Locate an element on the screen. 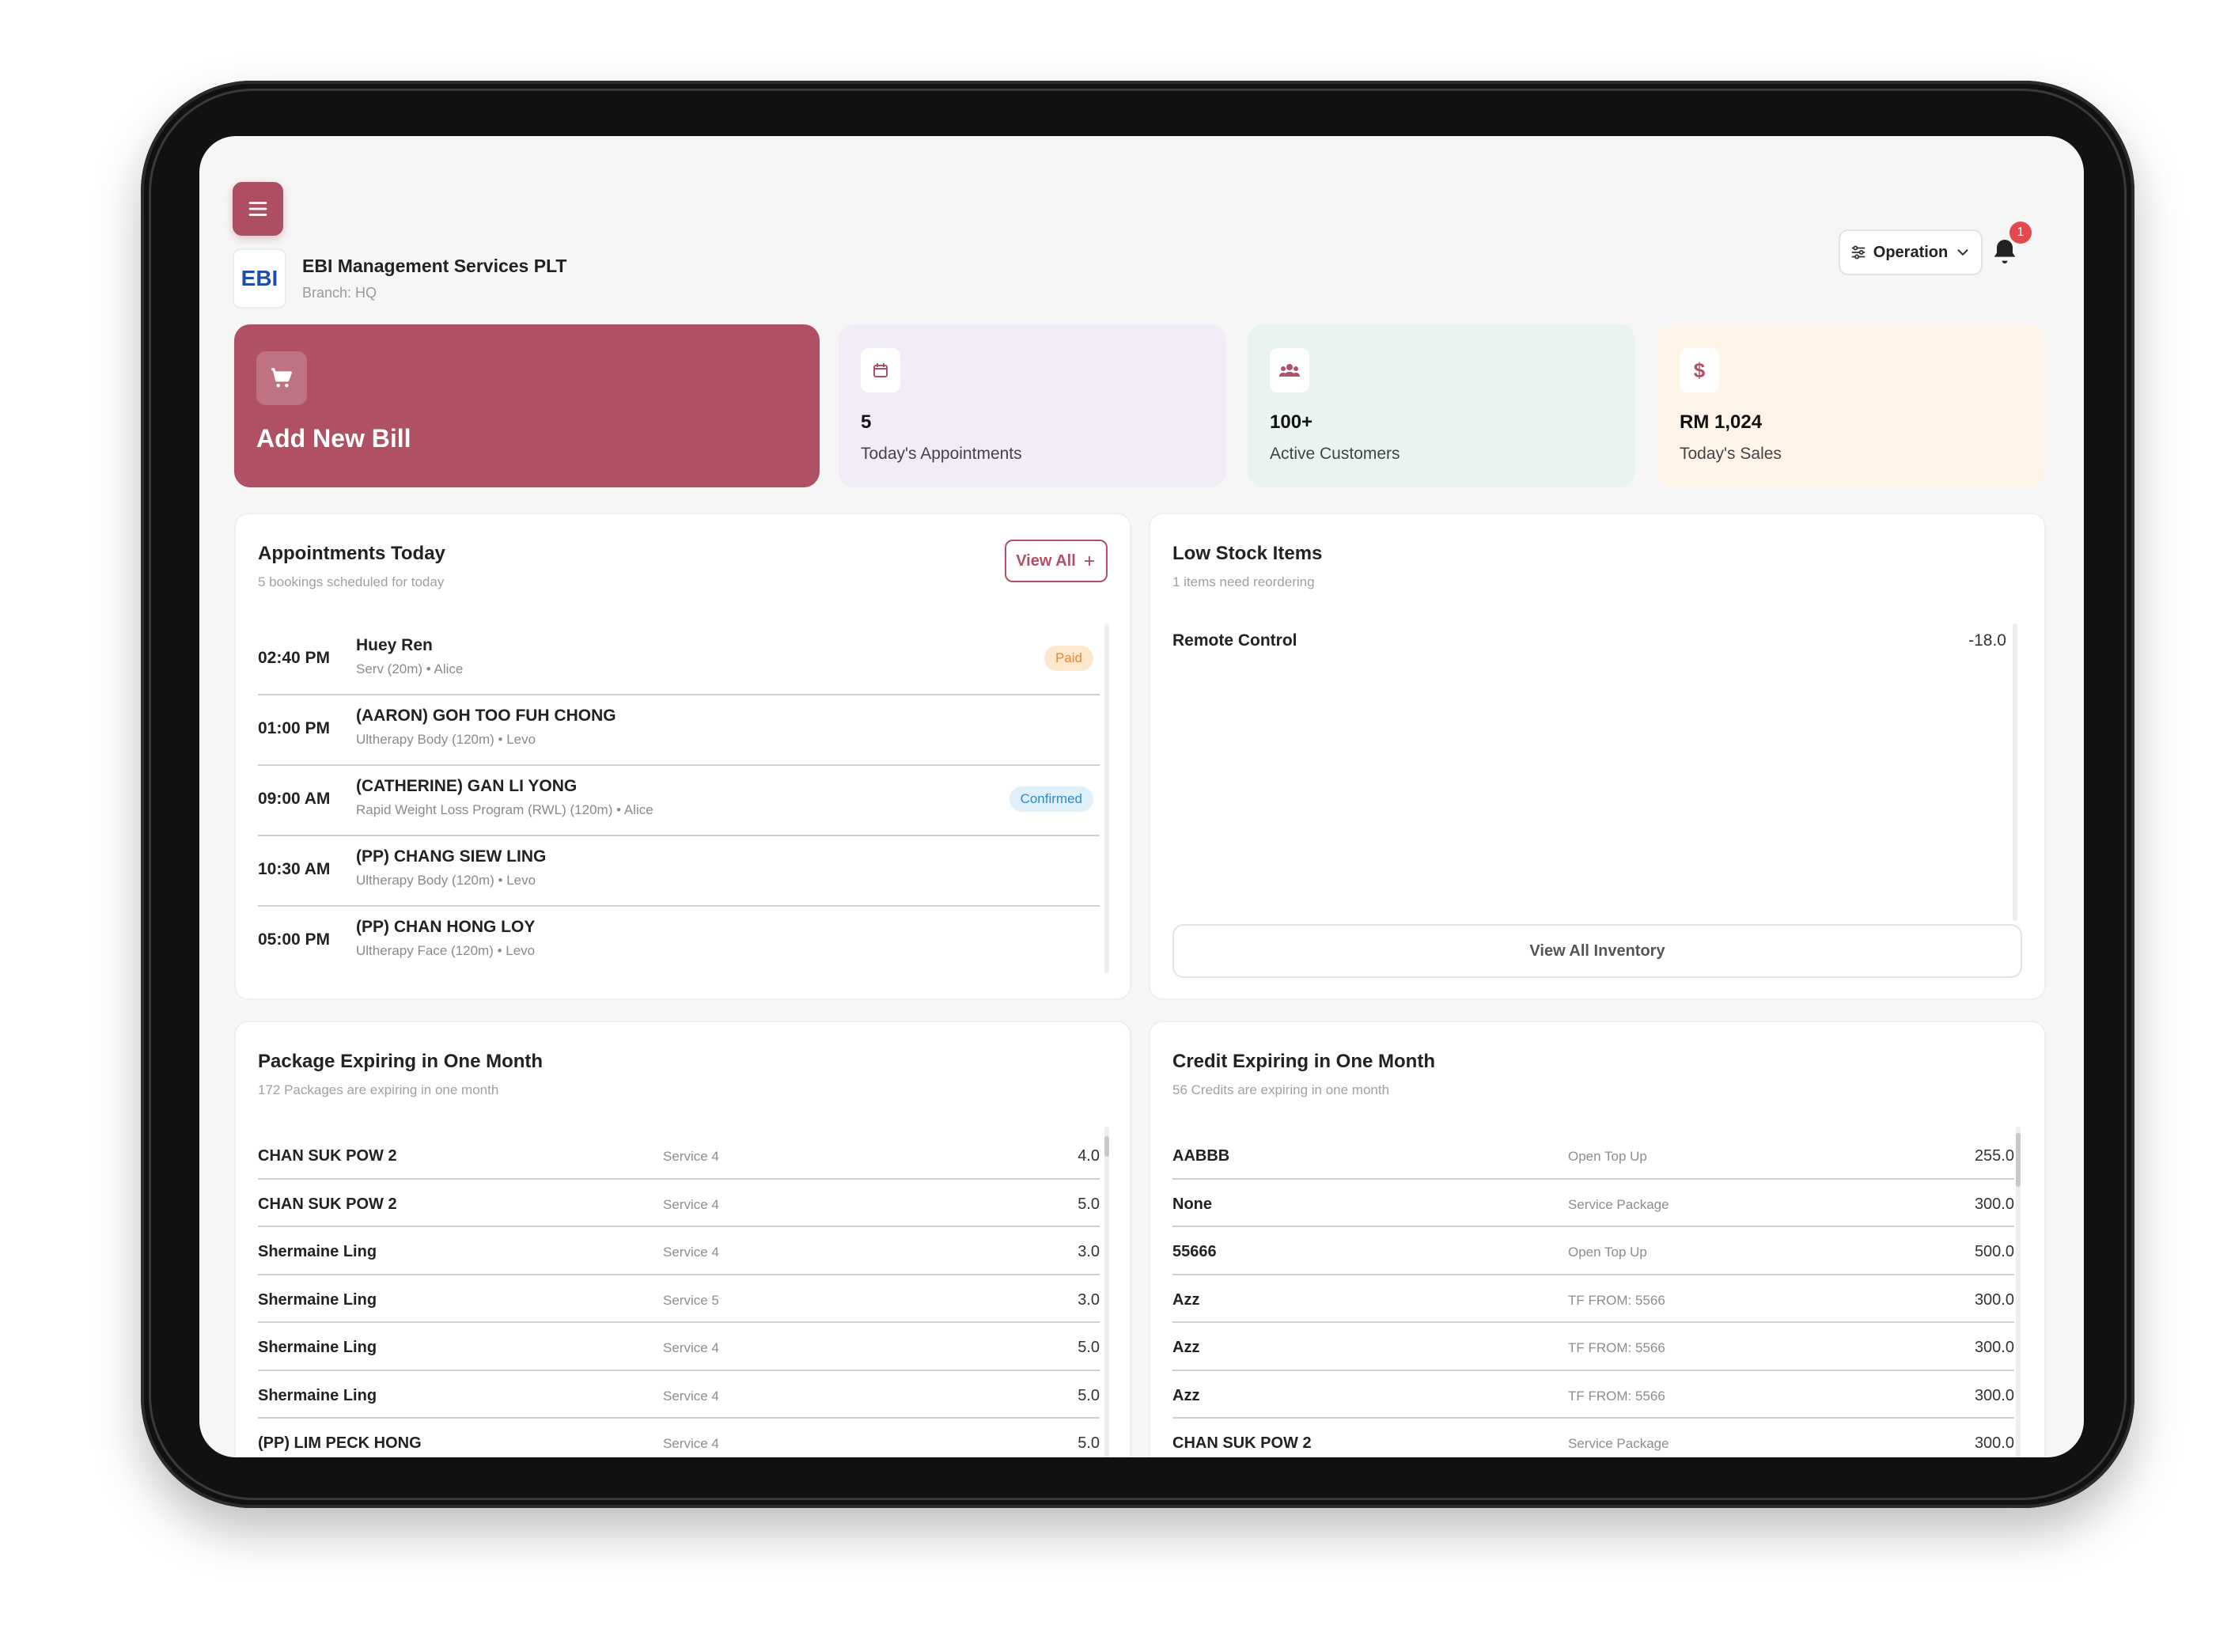  customer-name: CHAN SUK POW 2 is located at coordinates (327, 1156).